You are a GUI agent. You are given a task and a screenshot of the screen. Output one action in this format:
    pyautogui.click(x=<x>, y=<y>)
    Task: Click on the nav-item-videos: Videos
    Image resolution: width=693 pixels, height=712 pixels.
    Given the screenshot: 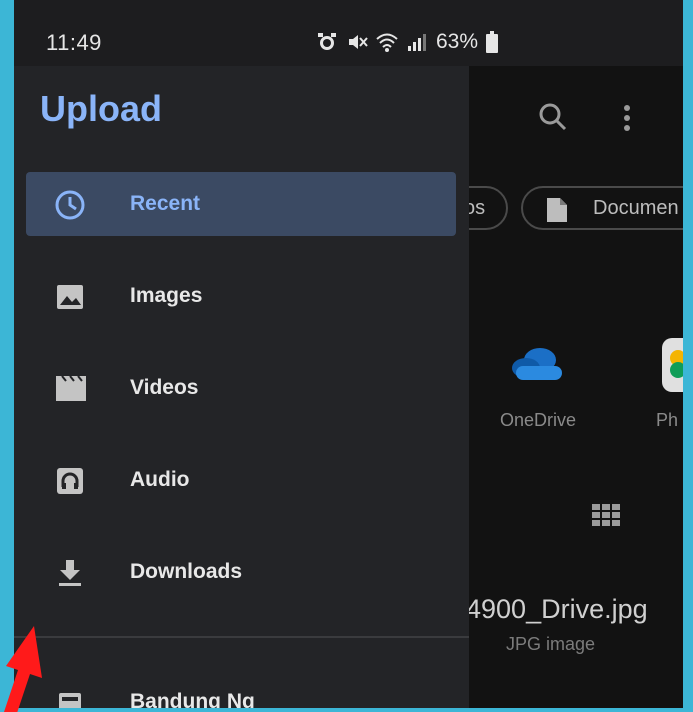 What is the action you would take?
    pyautogui.click(x=241, y=388)
    